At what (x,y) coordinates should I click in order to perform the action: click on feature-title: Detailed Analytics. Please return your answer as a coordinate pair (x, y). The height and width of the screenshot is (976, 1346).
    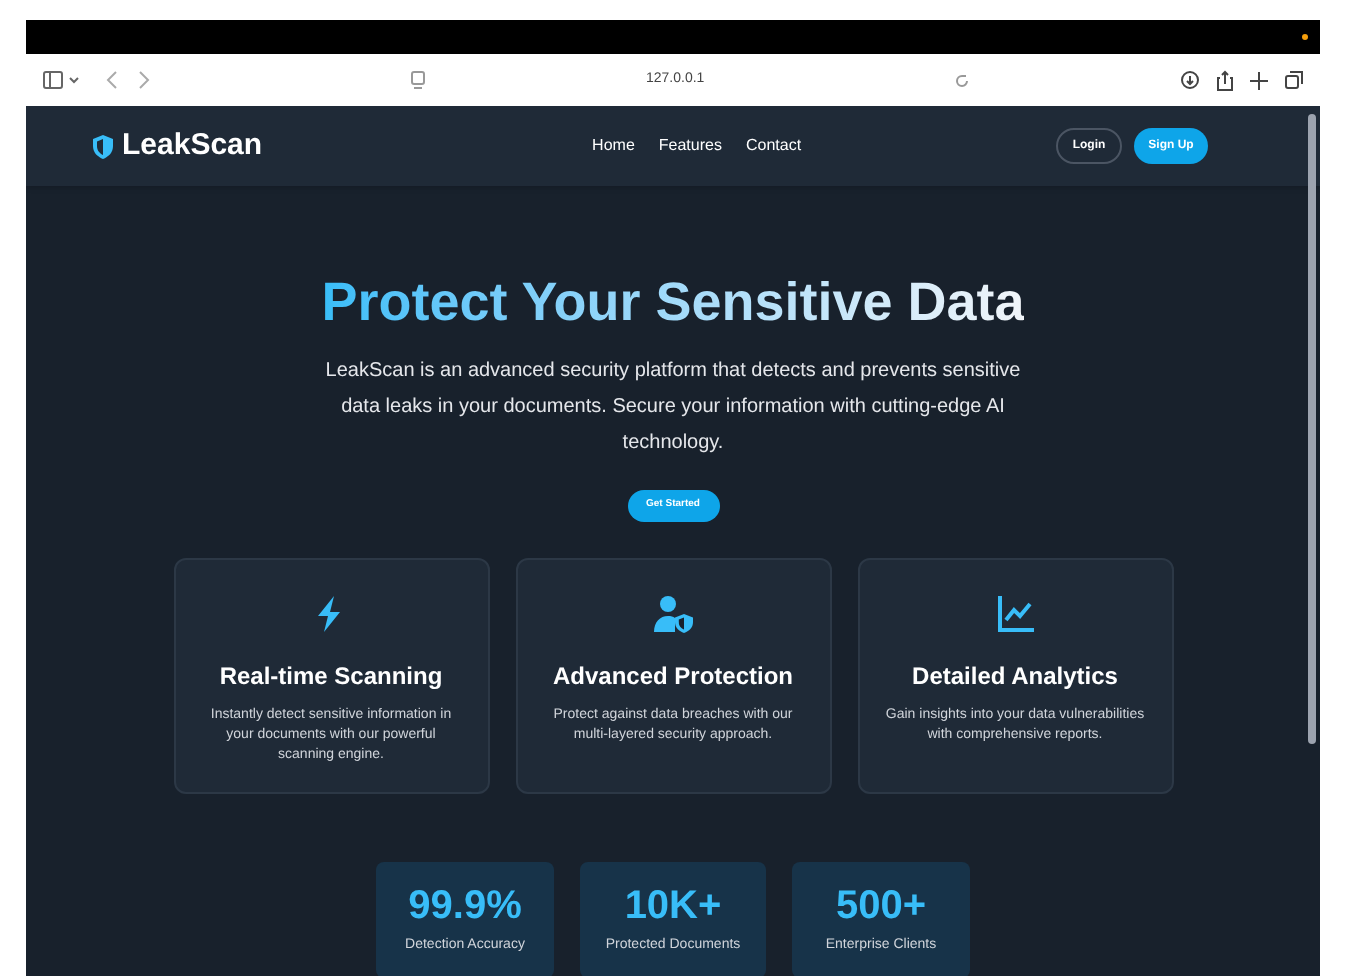
    Looking at the image, I should click on (1015, 677).